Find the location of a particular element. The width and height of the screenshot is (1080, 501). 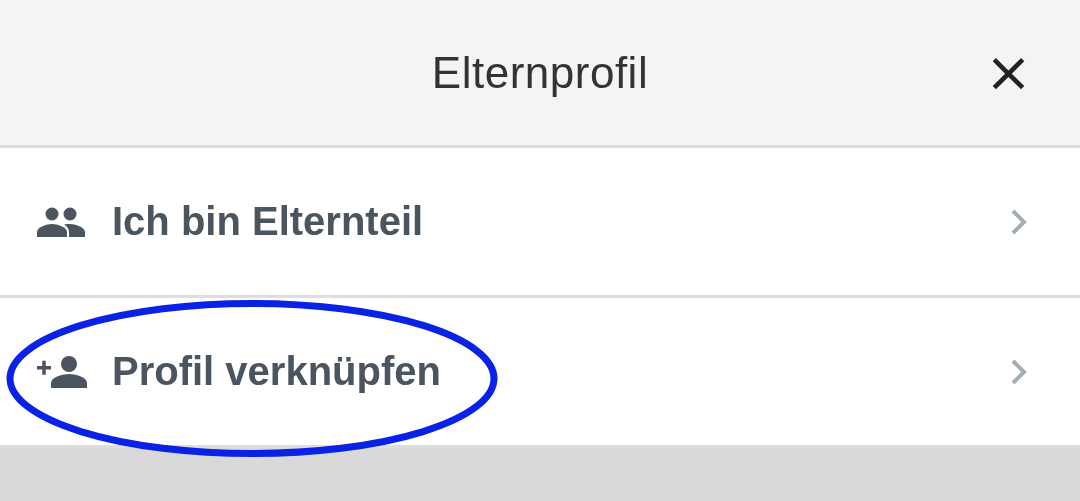

dialog-title: Elternprofil is located at coordinates (540, 72).